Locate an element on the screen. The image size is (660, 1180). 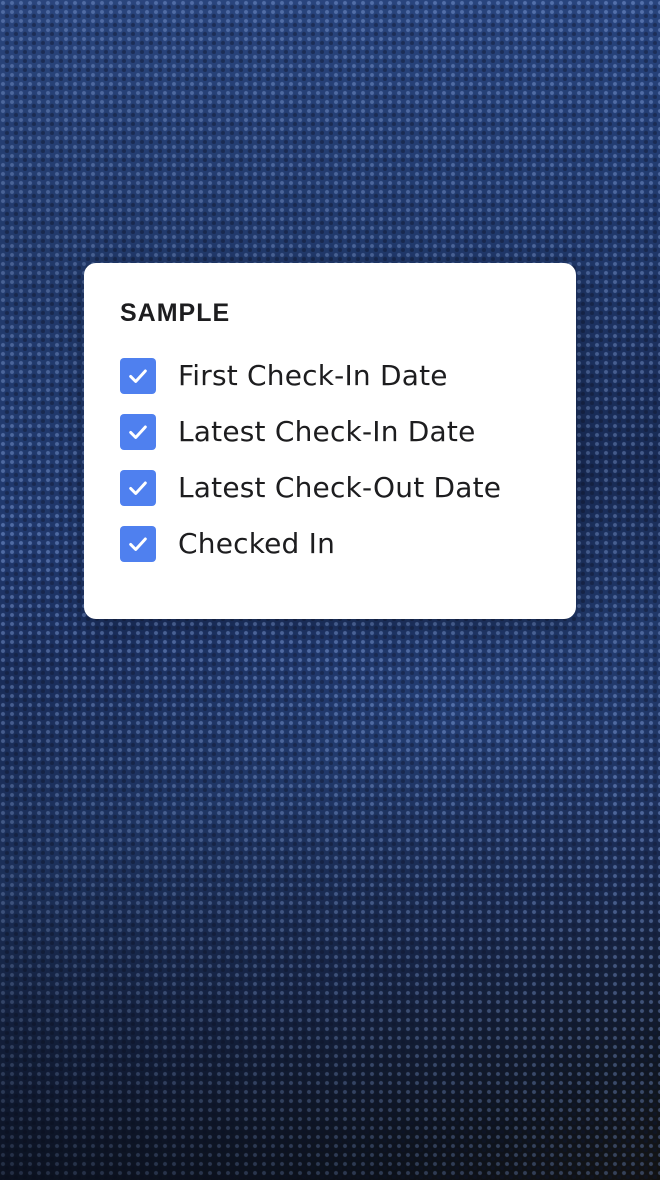
latest-check-out-date-checkbox is located at coordinates (138, 487).